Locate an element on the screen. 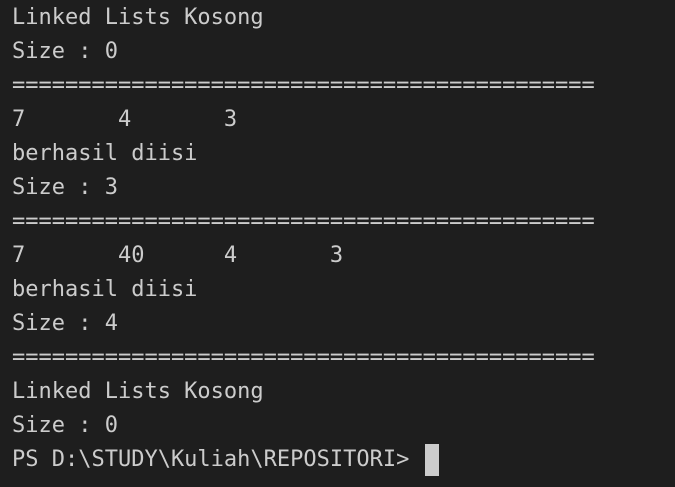 The width and height of the screenshot is (675, 487). output-line: 7 4 3 is located at coordinates (125, 119).